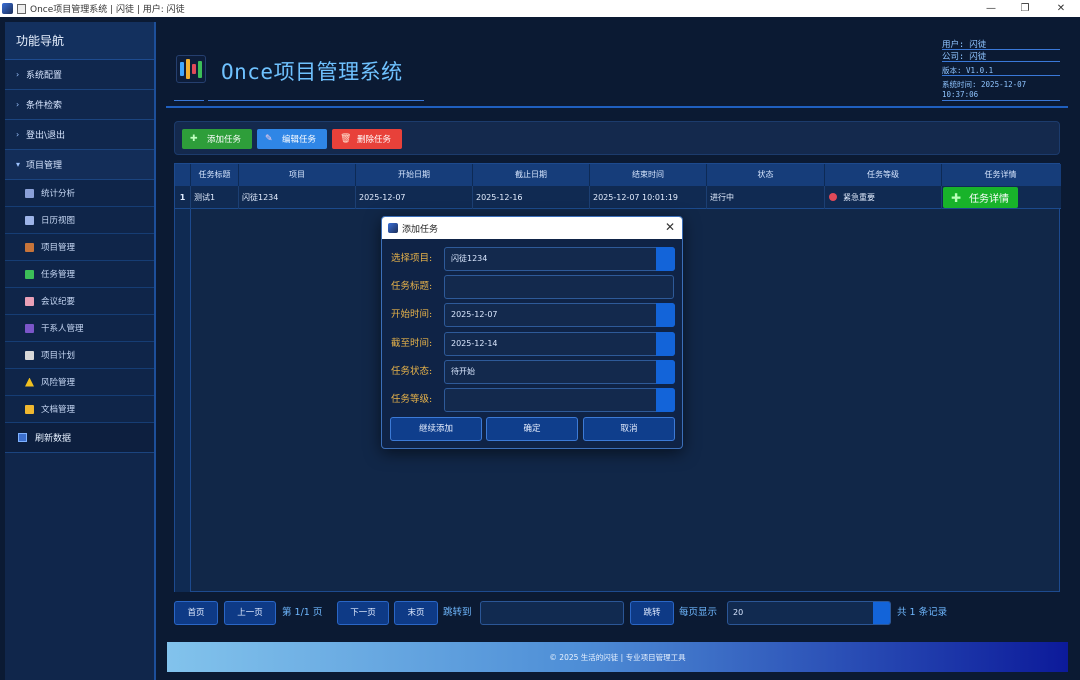 The image size is (1080, 680). What do you see at coordinates (194, 138) in the screenshot?
I see `plus-icon: ✚` at bounding box center [194, 138].